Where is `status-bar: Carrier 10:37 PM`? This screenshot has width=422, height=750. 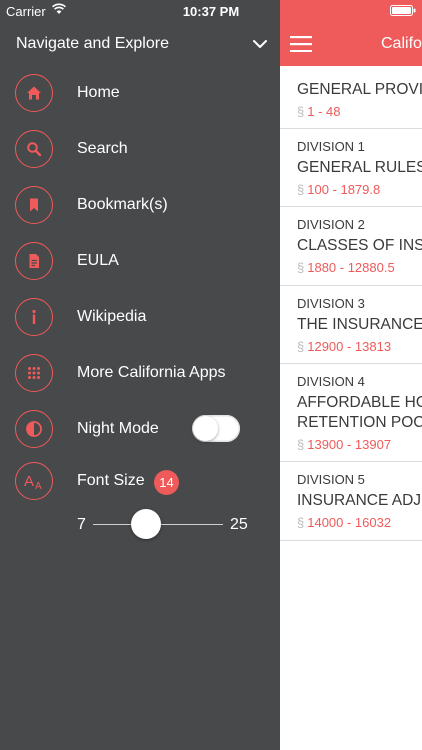 status-bar: Carrier 10:37 PM is located at coordinates (211, 11).